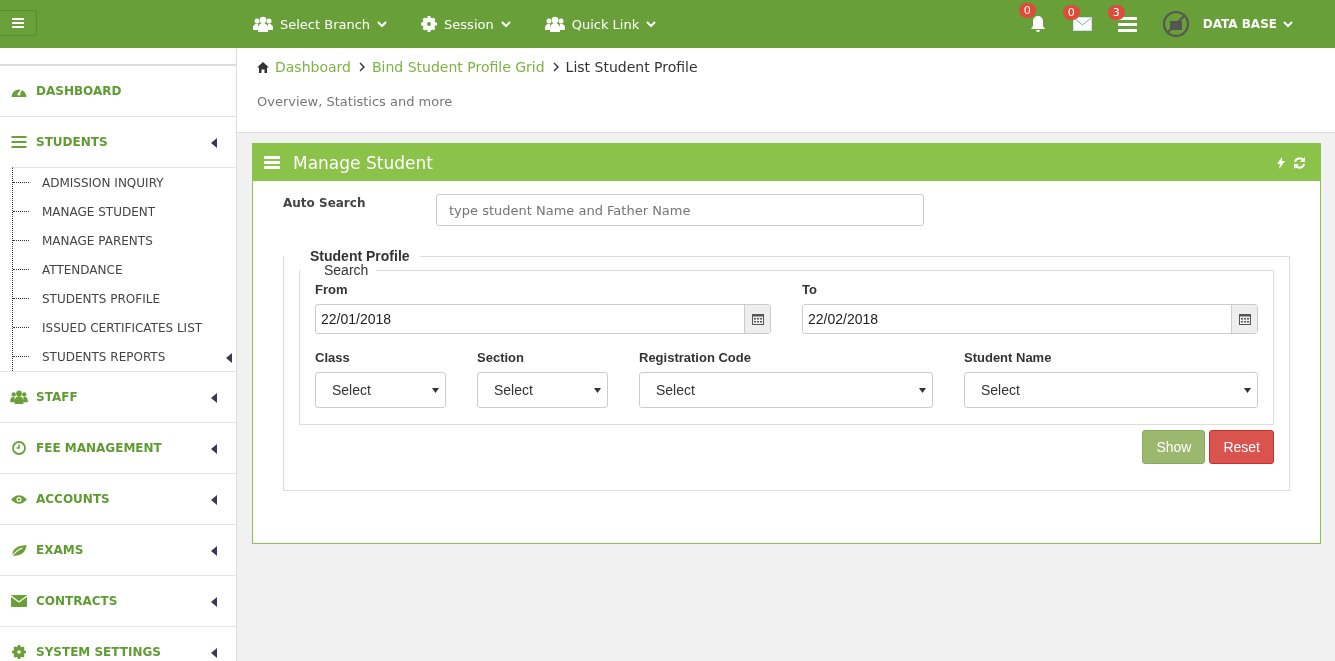 This screenshot has width=1335, height=661. Describe the element at coordinates (458, 67) in the screenshot. I see `breadcrumb-link: Bind Student Profile Grid` at that location.